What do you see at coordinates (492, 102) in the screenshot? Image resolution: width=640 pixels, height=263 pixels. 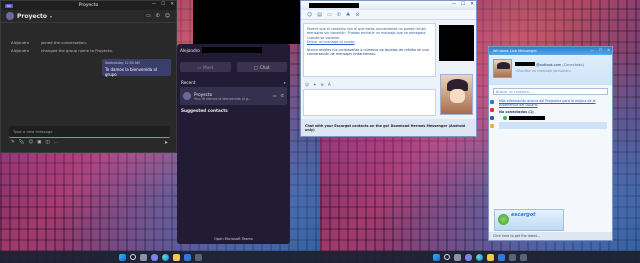 I see `mail-icon` at bounding box center [492, 102].